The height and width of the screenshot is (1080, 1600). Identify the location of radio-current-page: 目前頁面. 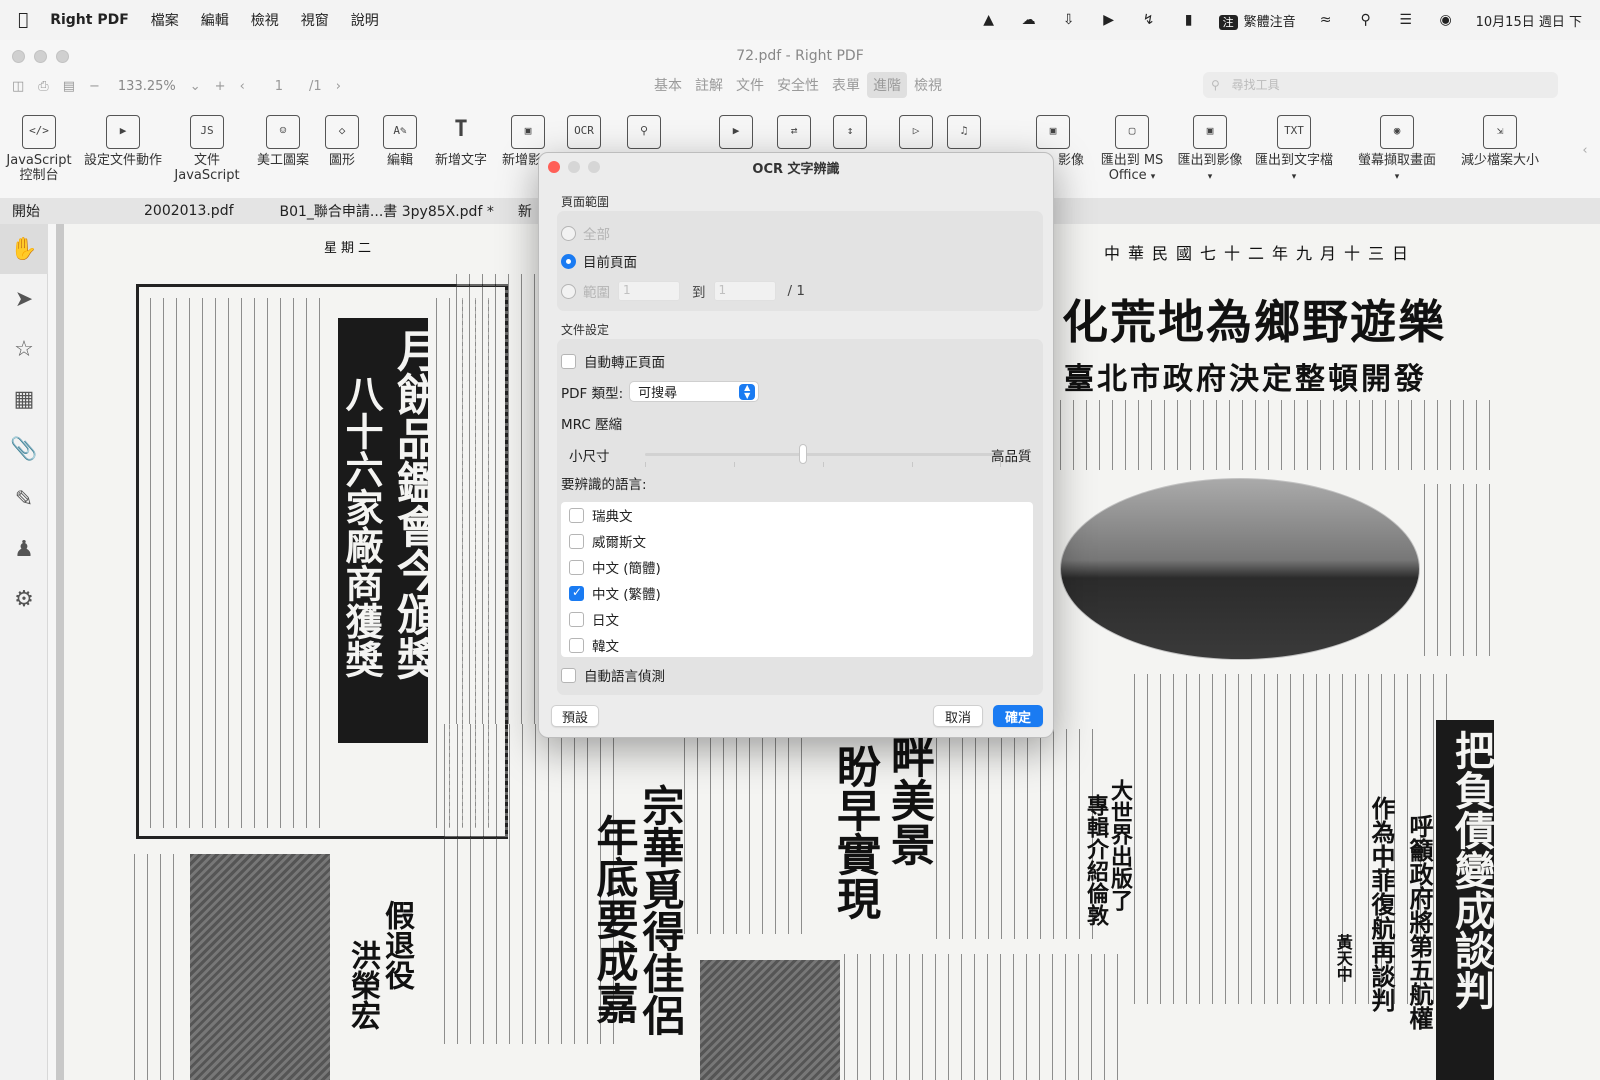
(599, 261).